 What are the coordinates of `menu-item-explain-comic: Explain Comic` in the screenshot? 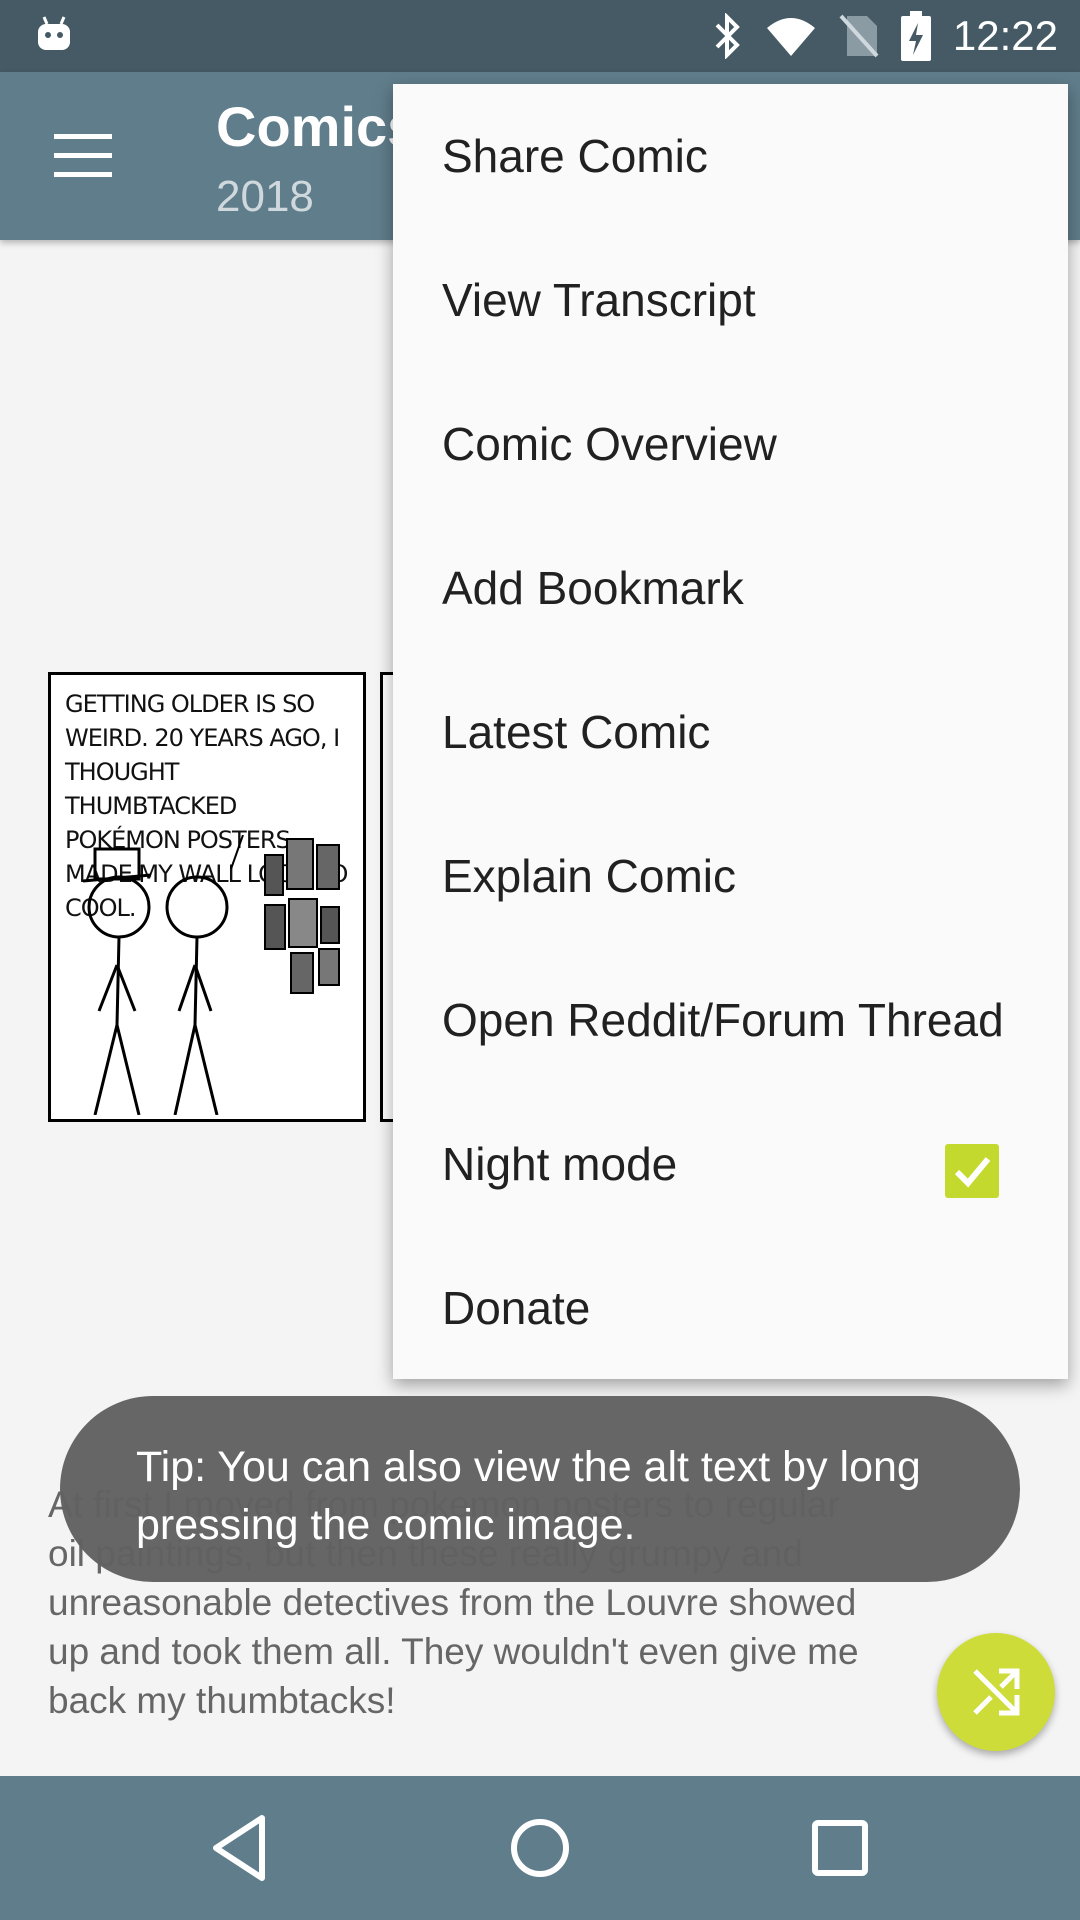 It's located at (730, 876).